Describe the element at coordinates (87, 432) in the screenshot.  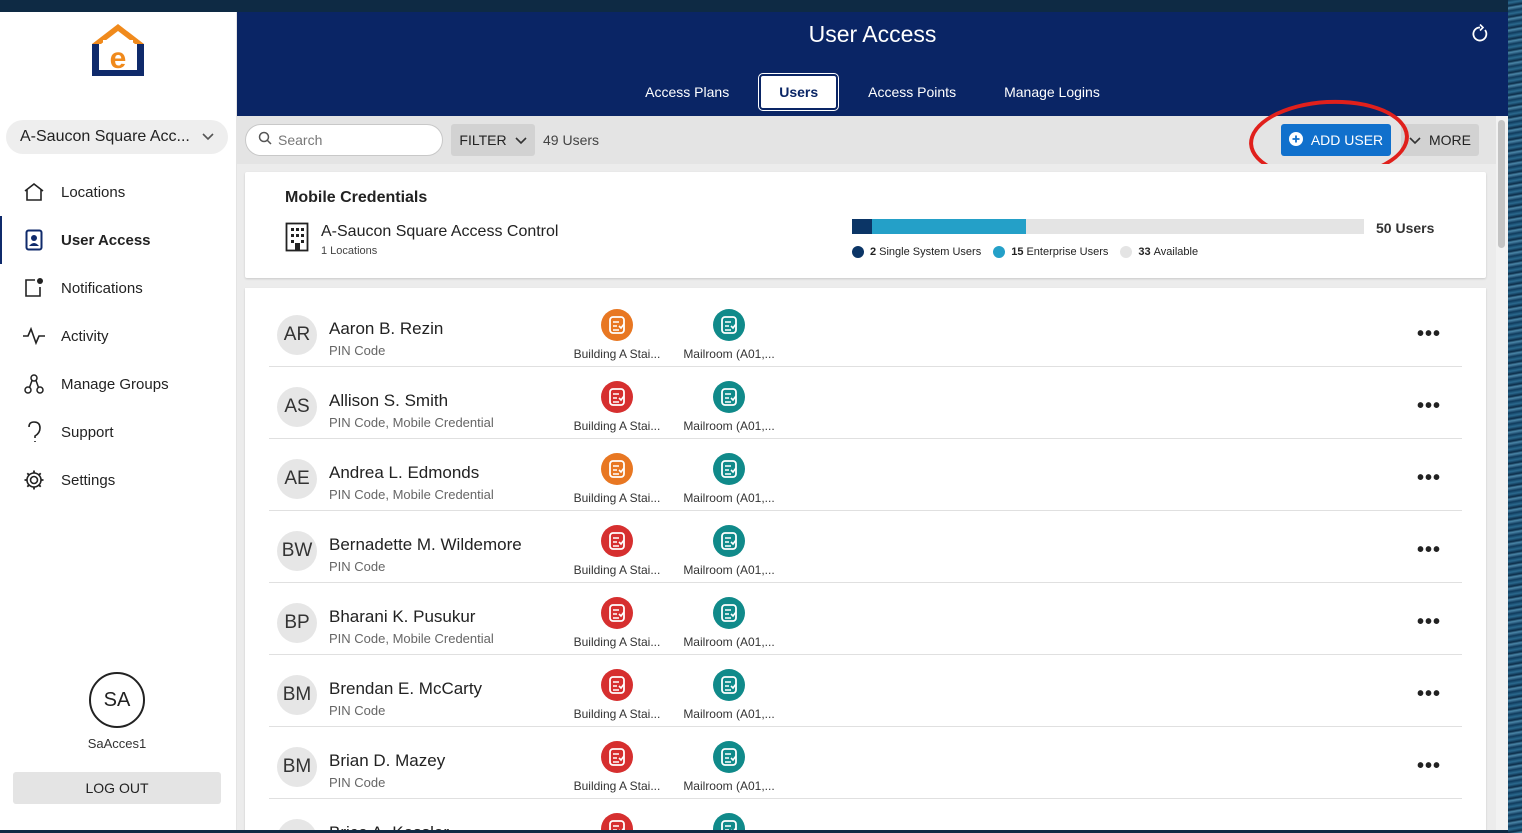
I see `sidebar-item-label: Support` at that location.